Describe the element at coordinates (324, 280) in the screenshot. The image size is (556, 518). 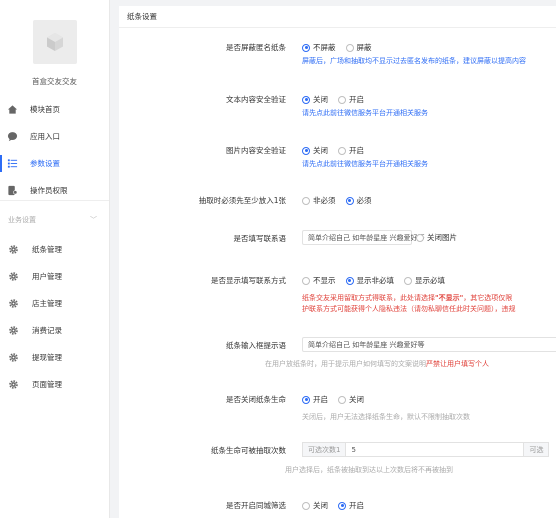
I see `radio-label: 不显示` at that location.